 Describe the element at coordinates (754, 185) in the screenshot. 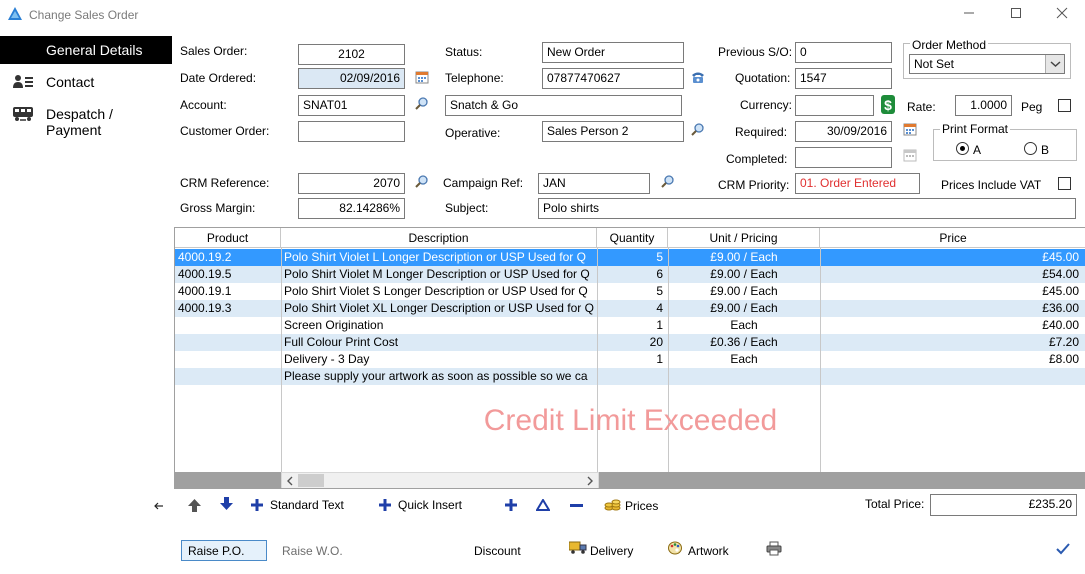

I see `crm-priority-label: CRM Priority:` at that location.